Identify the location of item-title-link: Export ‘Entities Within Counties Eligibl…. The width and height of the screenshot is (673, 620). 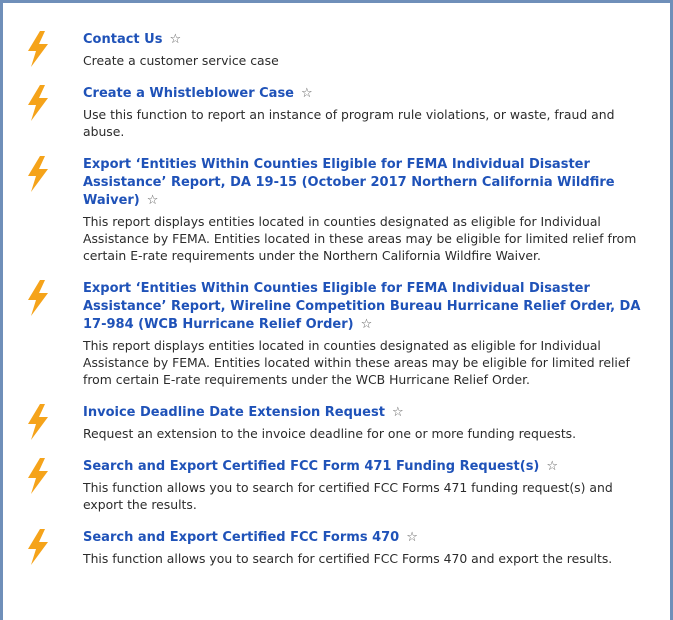
(349, 182).